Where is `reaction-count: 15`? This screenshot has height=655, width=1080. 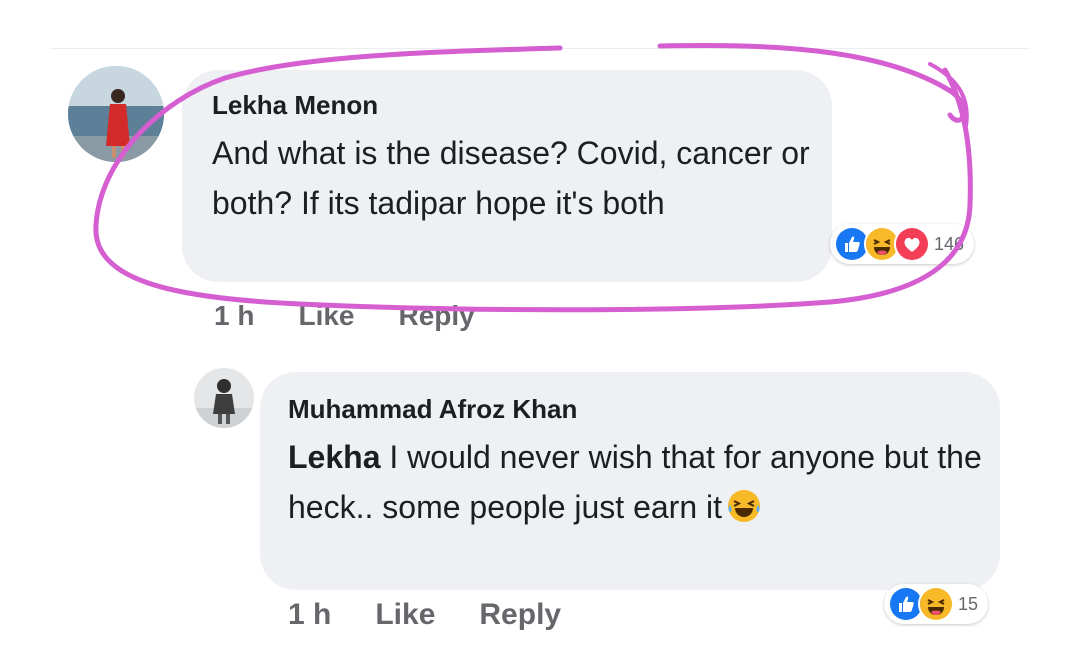 reaction-count: 15 is located at coordinates (968, 603).